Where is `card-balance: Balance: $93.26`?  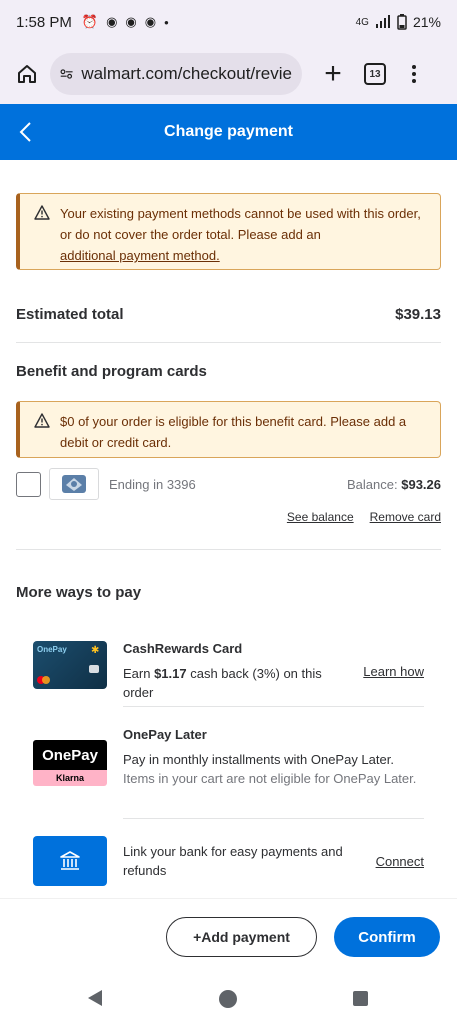 card-balance: Balance: $93.26 is located at coordinates (394, 484).